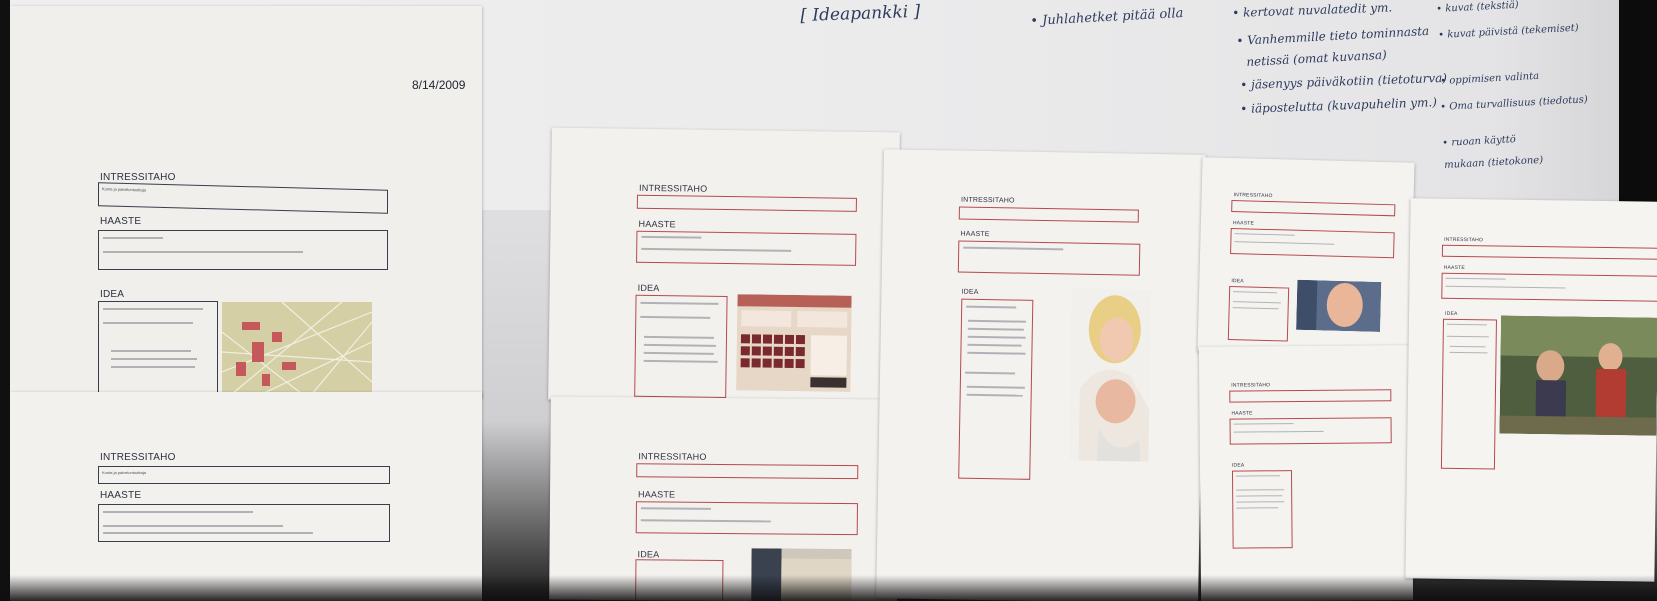 The height and width of the screenshot is (601, 1657). What do you see at coordinates (1514, 103) in the screenshot?
I see `note-oma-turvallisuus: • Oma turvallisuus (tiedotus)` at bounding box center [1514, 103].